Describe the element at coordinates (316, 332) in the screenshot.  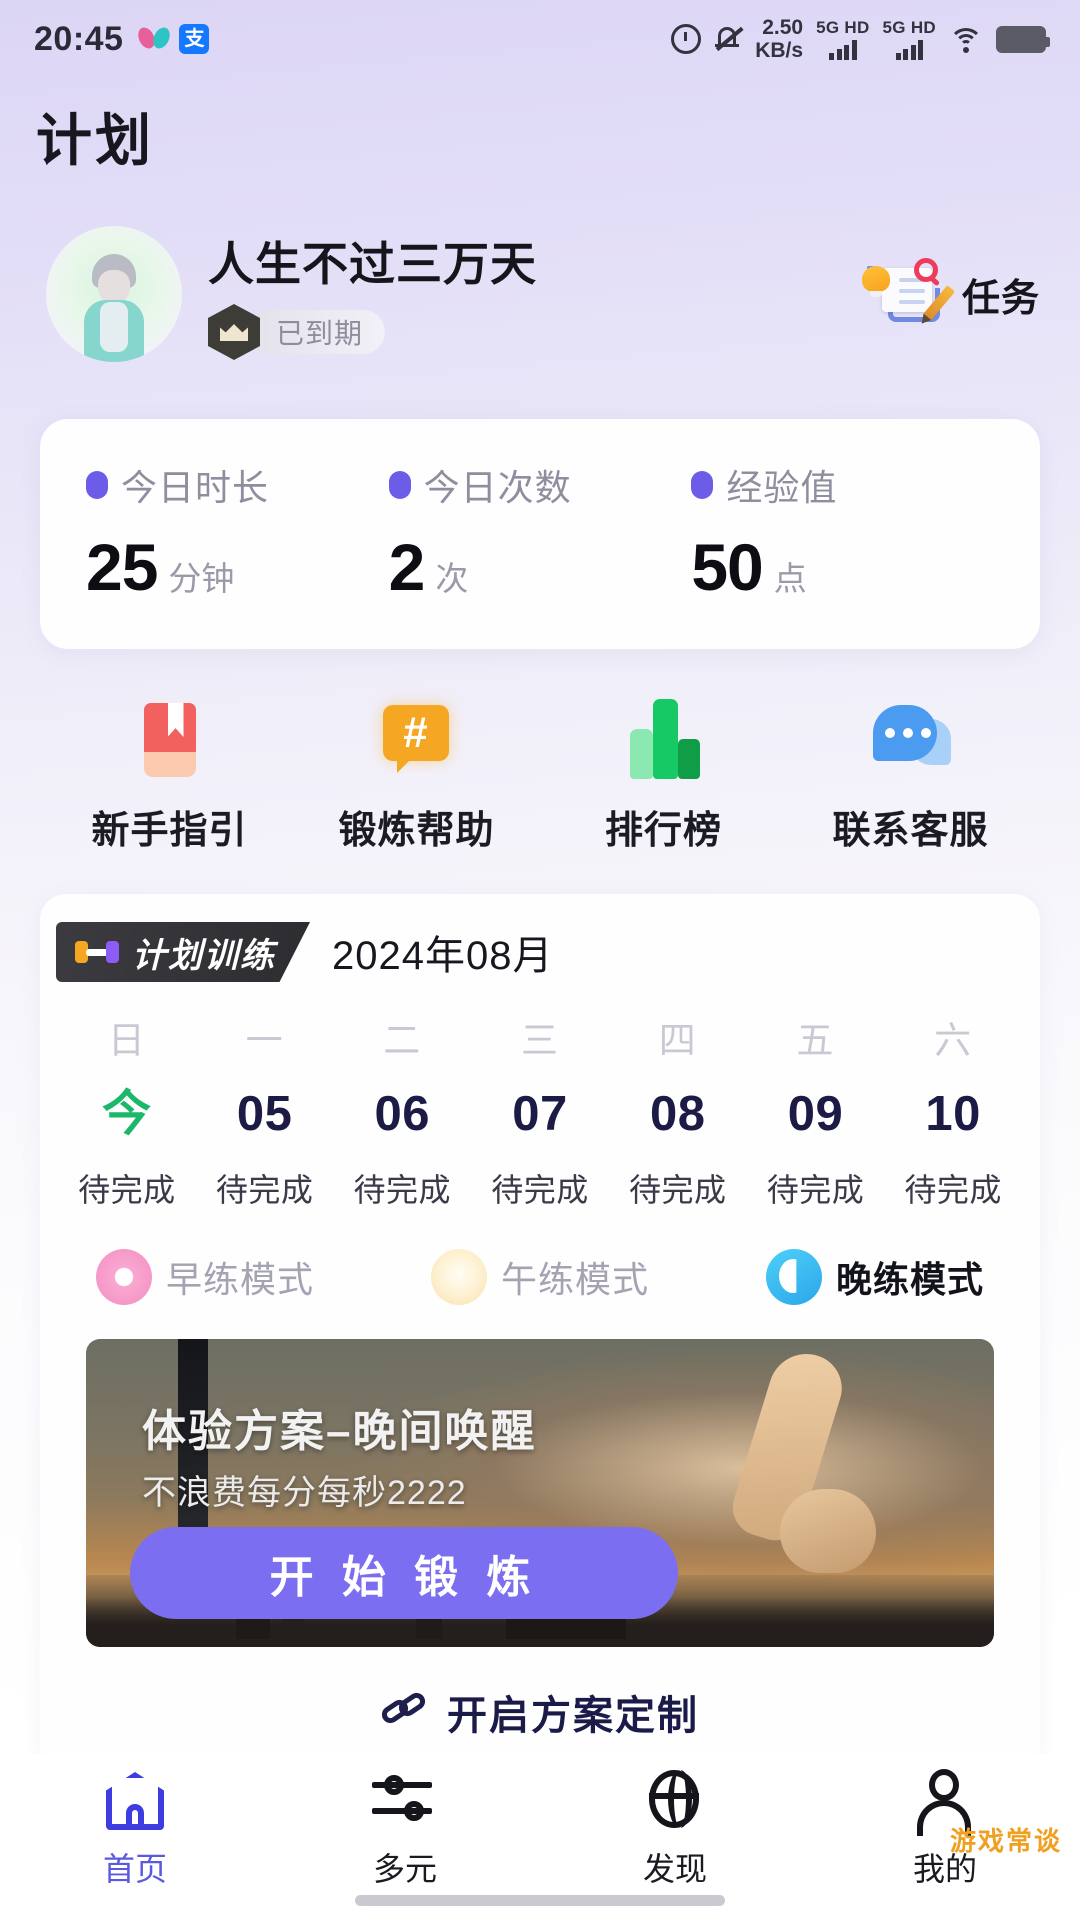
I see `status-badge: 已到期` at that location.